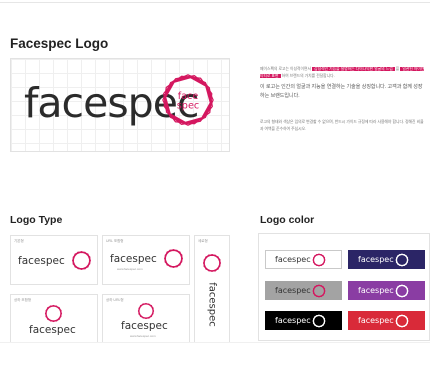 This screenshot has height=370, width=430. I want to click on logo-type-label: URL 포함형, so click(115, 241).